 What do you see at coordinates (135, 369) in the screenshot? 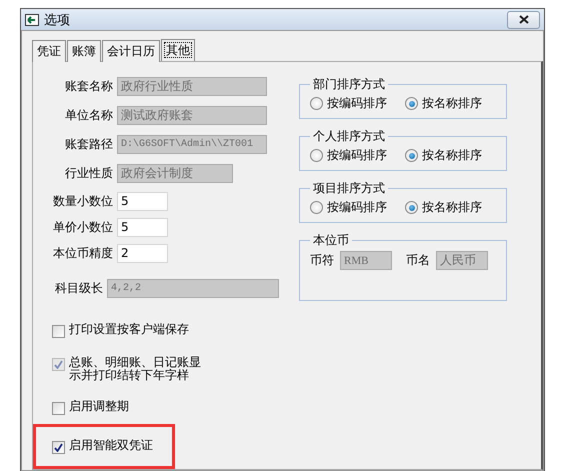
I see `checkbox-label: 总账、明细账、日记账显示并打印结转下年字样` at bounding box center [135, 369].